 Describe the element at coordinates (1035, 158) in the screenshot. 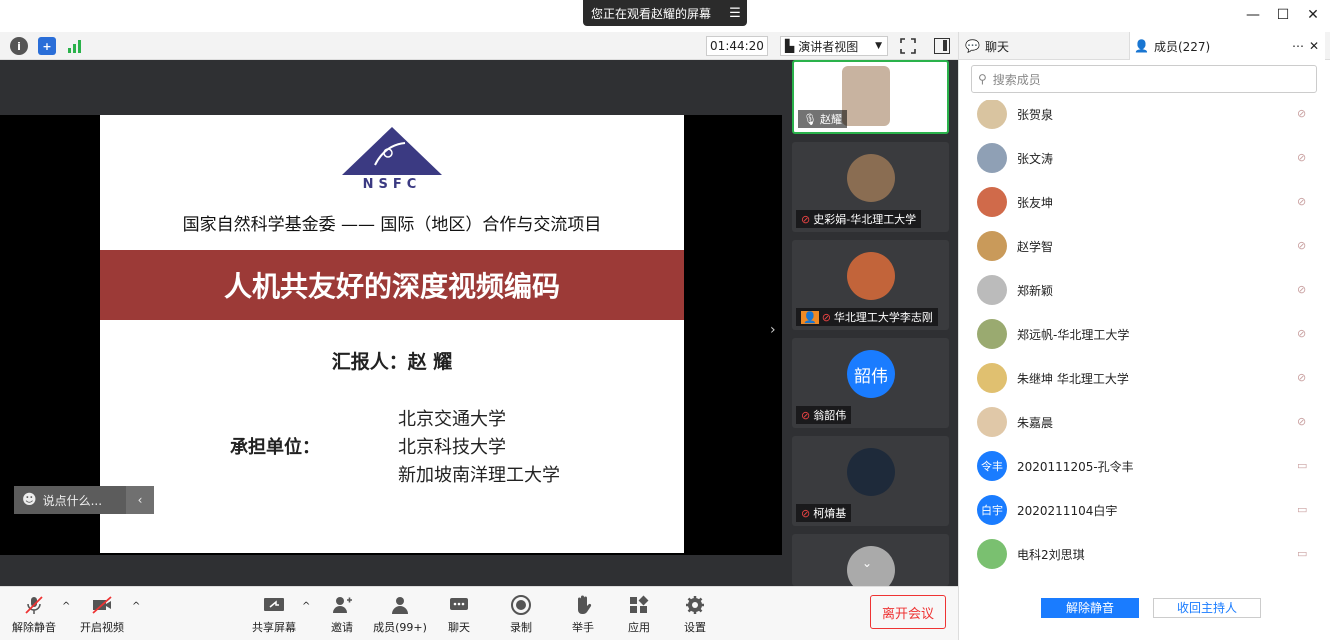

I see `member-name: 张文涛` at that location.